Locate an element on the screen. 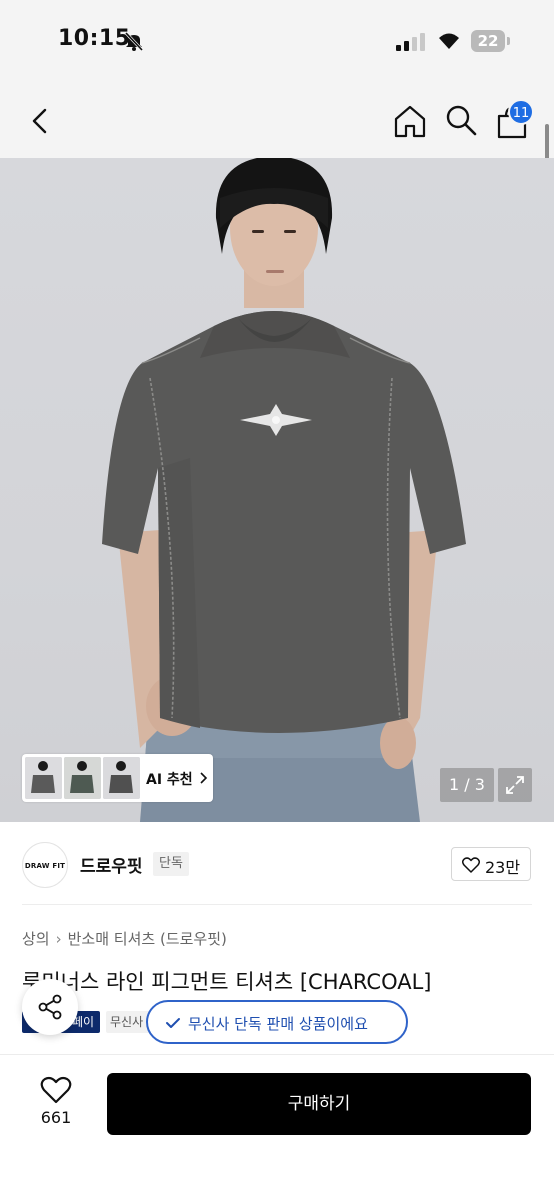 The image size is (554, 1200). battery-nub is located at coordinates (508, 41).